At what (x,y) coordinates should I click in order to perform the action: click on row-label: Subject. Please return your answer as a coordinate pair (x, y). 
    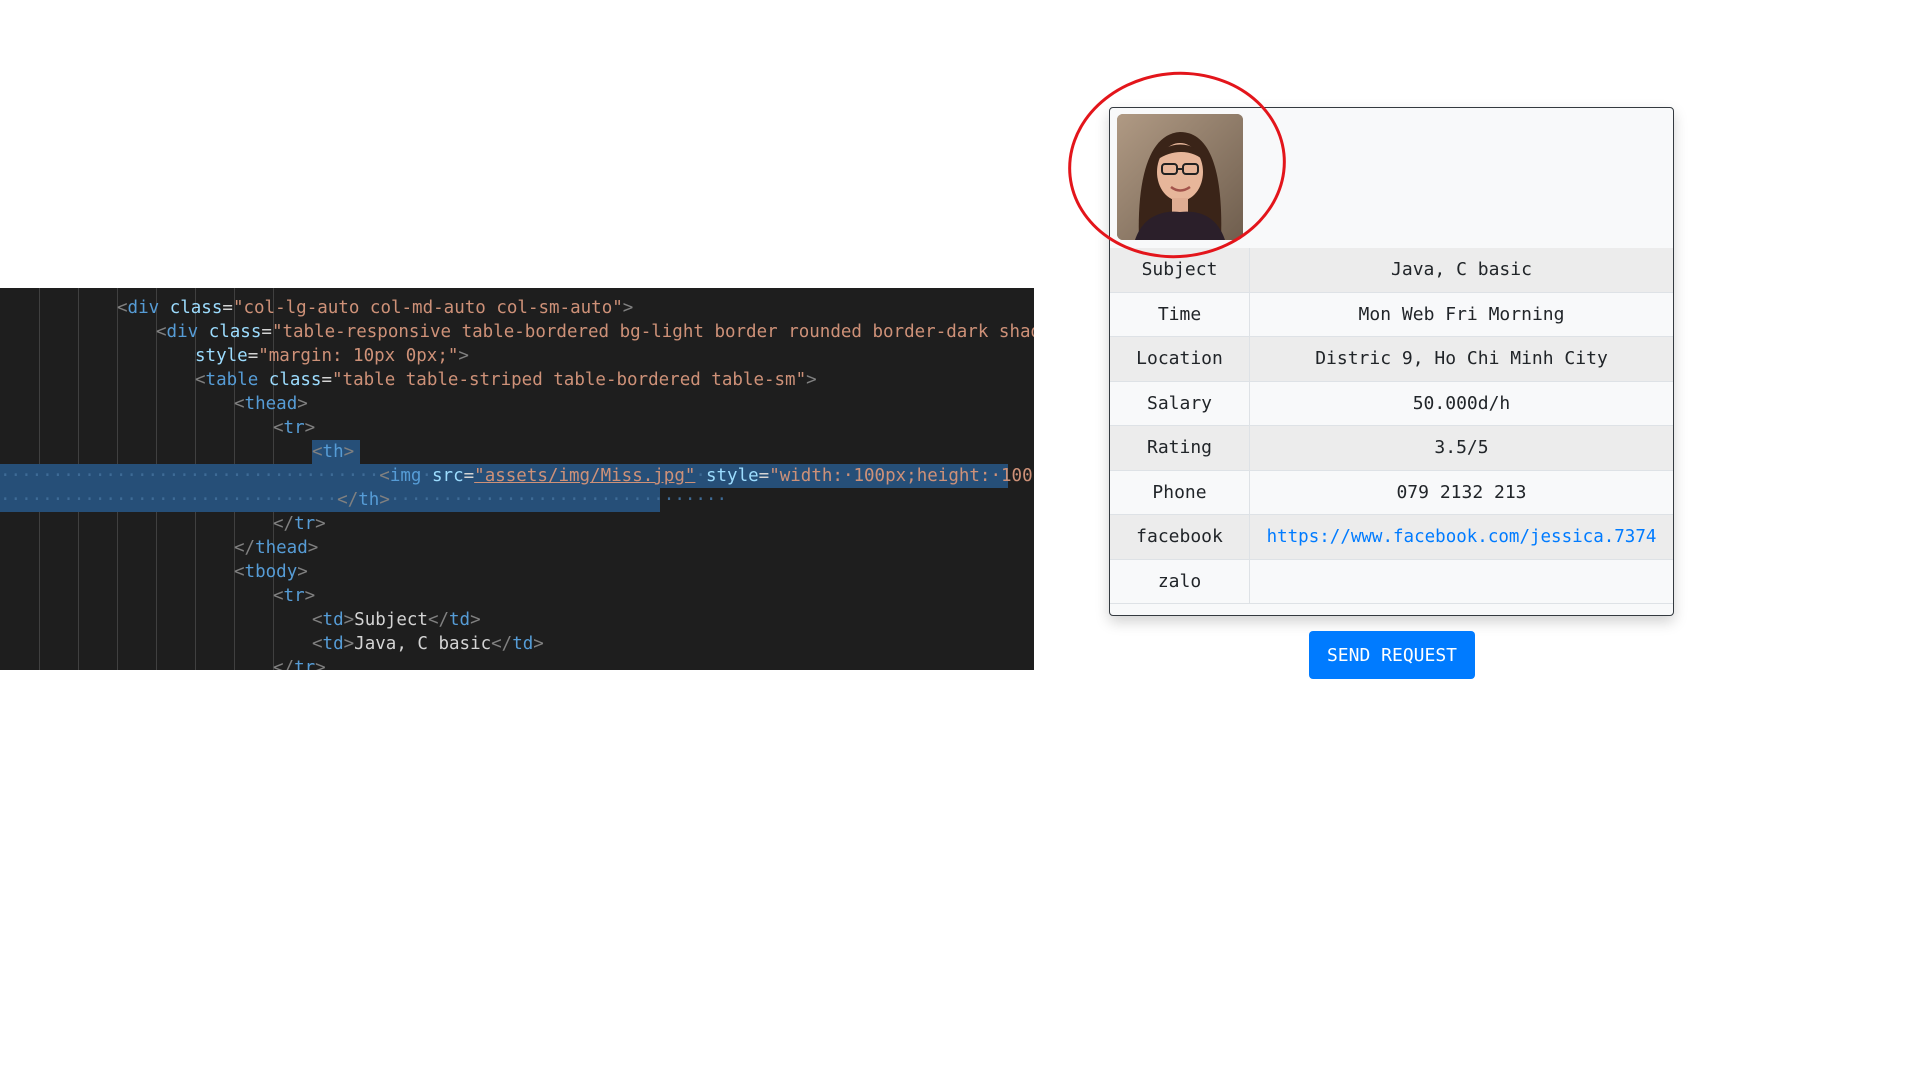
    Looking at the image, I should click on (1180, 270).